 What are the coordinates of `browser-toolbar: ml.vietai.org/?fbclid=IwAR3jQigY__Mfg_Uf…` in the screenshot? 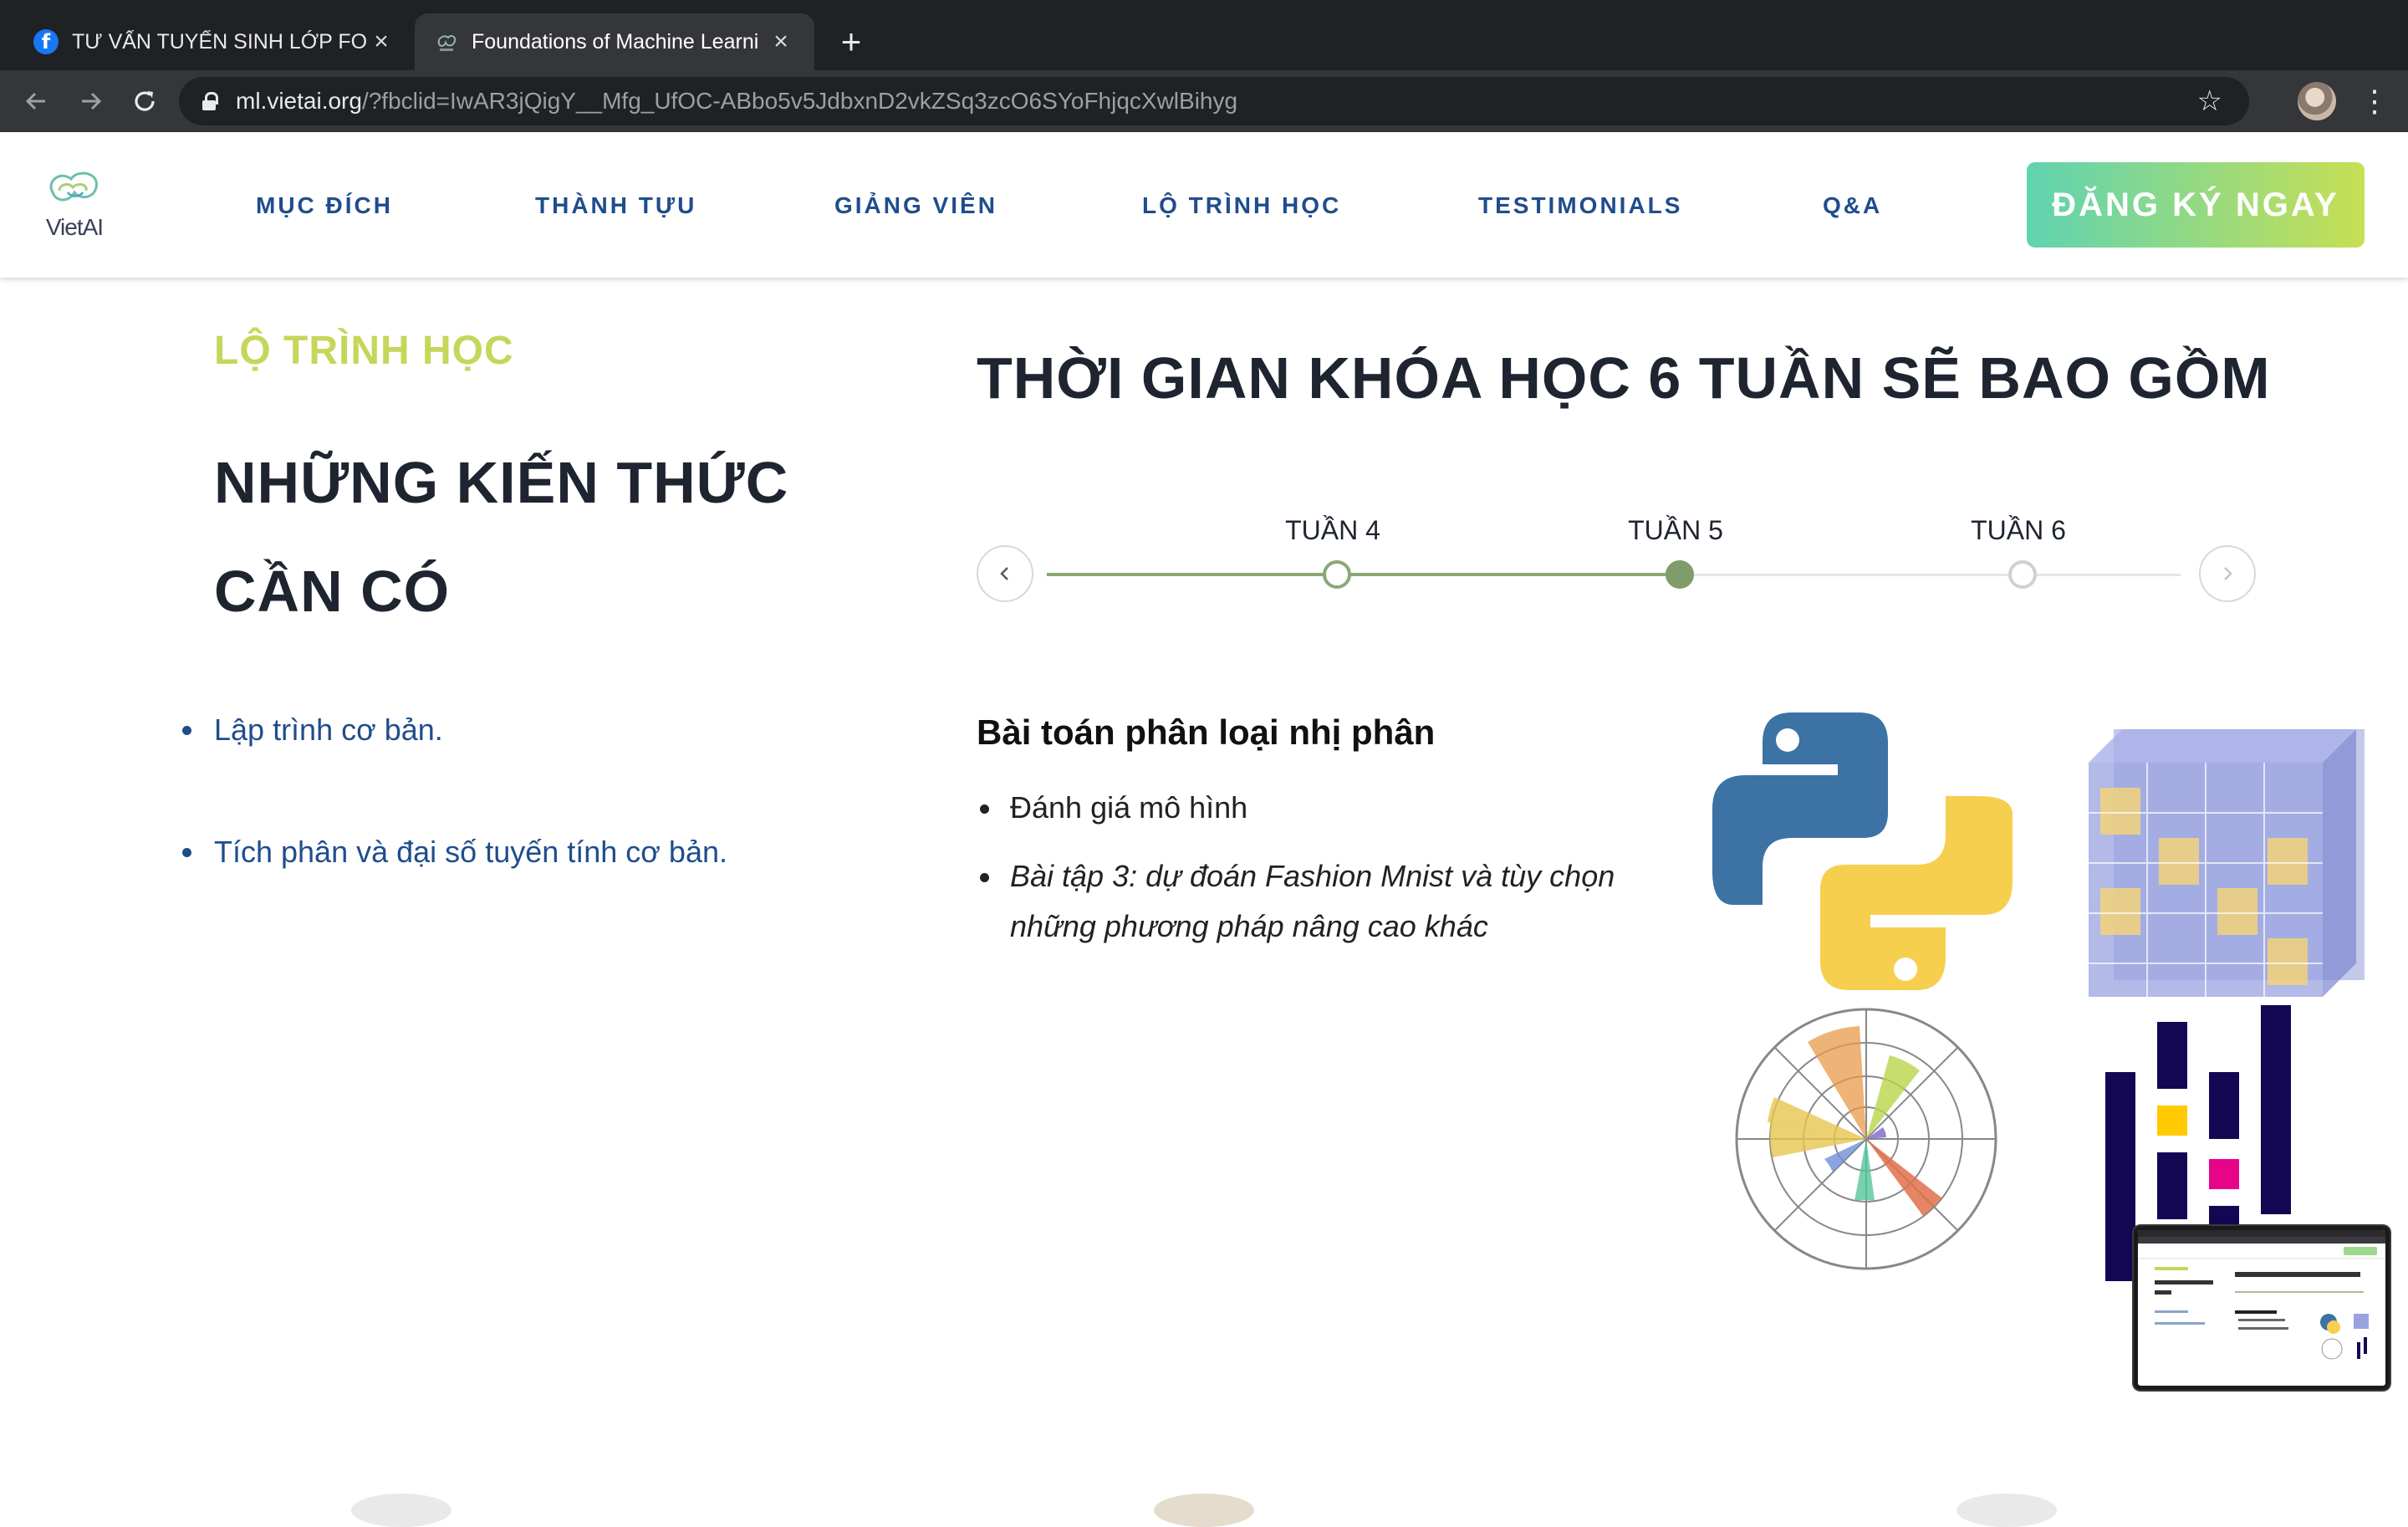 It's located at (1204, 101).